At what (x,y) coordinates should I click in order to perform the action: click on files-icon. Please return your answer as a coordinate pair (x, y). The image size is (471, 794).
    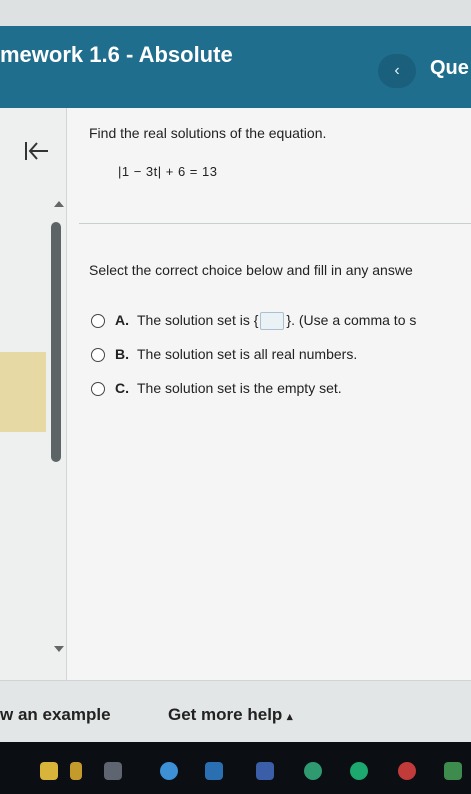
    Looking at the image, I should click on (214, 771).